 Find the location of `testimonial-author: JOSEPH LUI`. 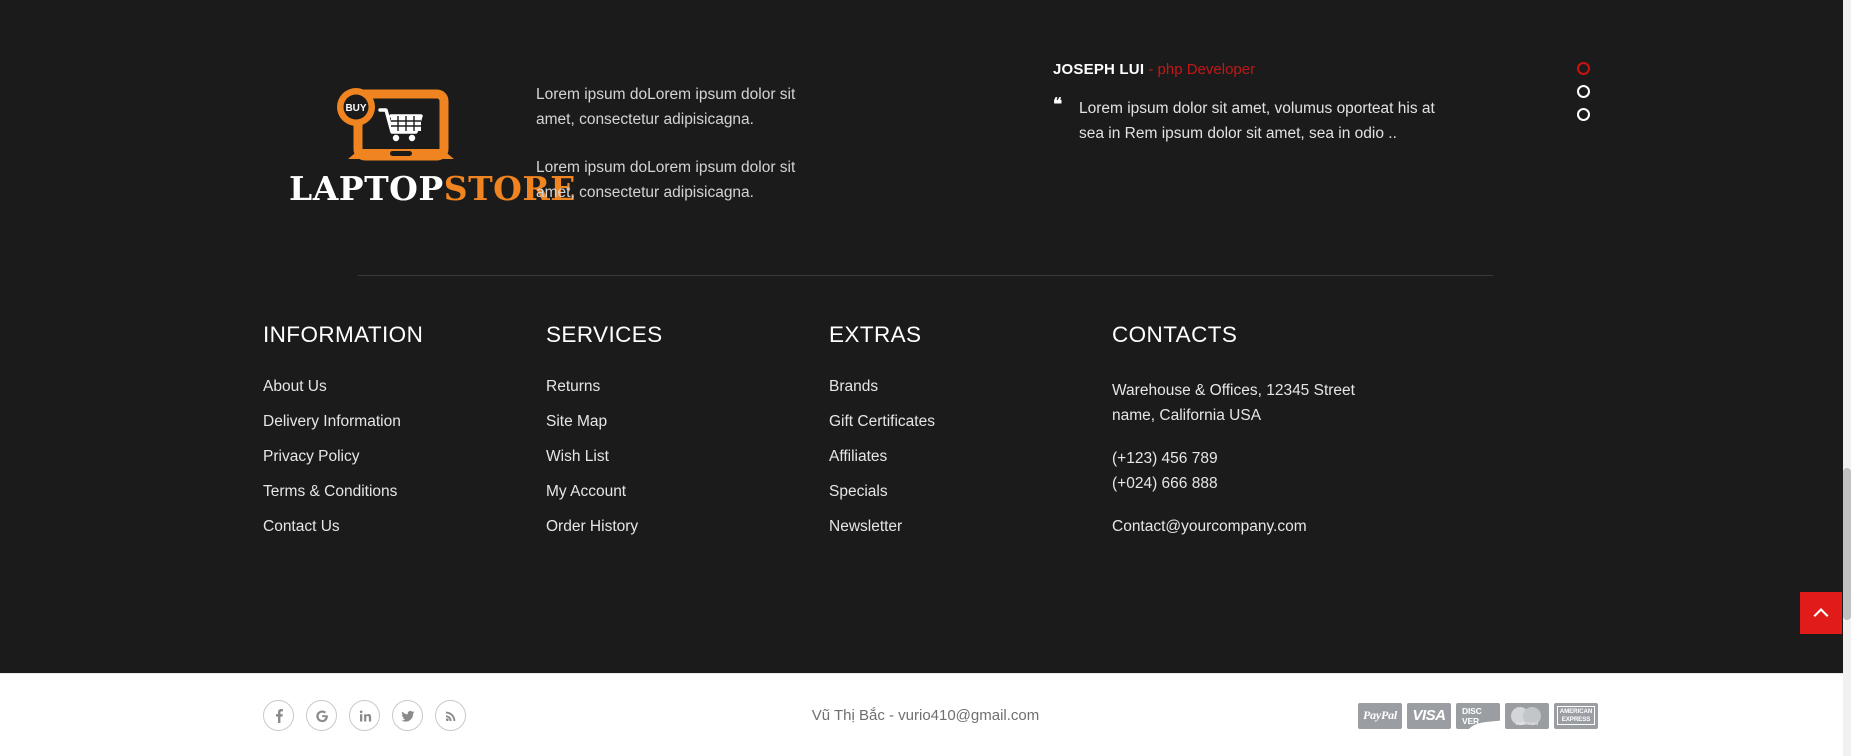

testimonial-author: JOSEPH LUI is located at coordinates (1099, 69).